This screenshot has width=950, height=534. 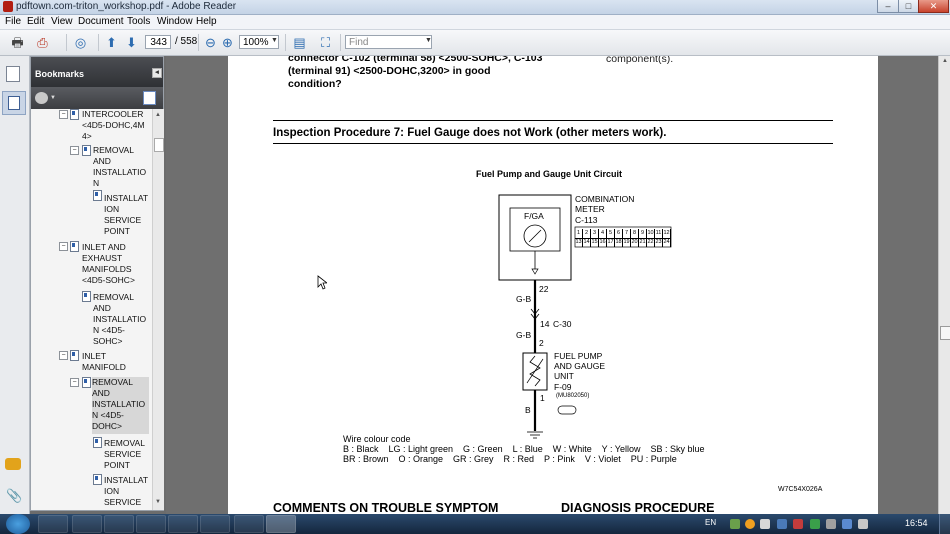 I want to click on taskbar-explorer-icon, so click(x=119, y=524).